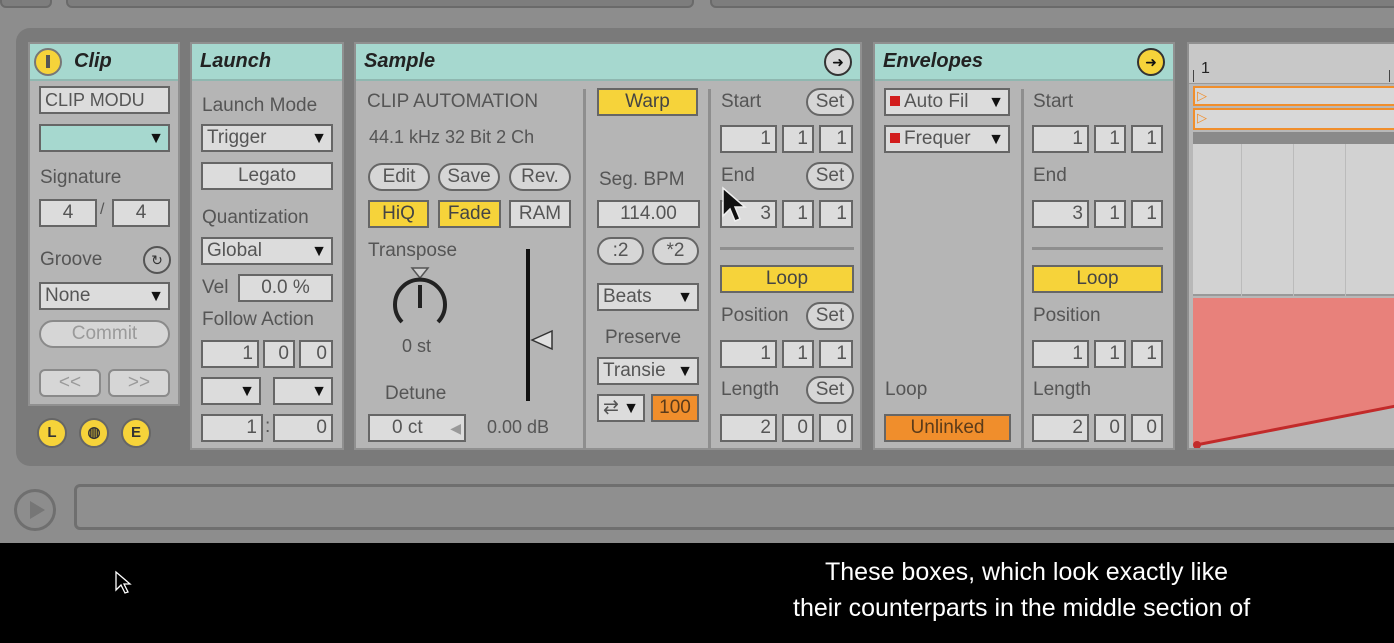 This screenshot has height=643, width=1394. What do you see at coordinates (453, 101) in the screenshot?
I see `clip-automation-label: CLIP AUTOMATION` at bounding box center [453, 101].